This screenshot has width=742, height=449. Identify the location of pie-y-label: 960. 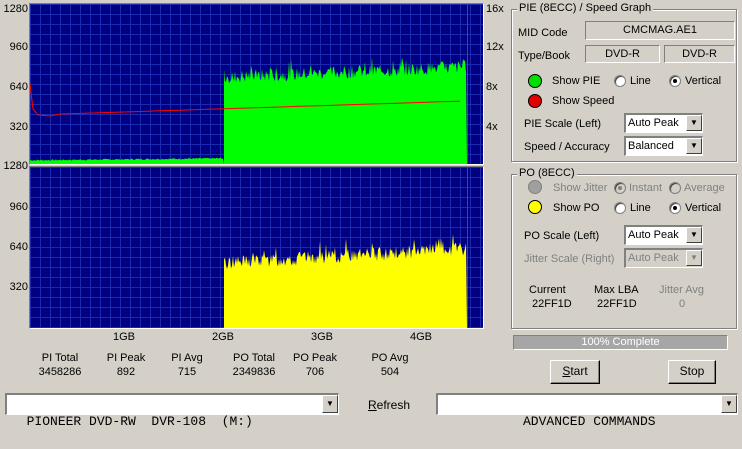
(18, 47).